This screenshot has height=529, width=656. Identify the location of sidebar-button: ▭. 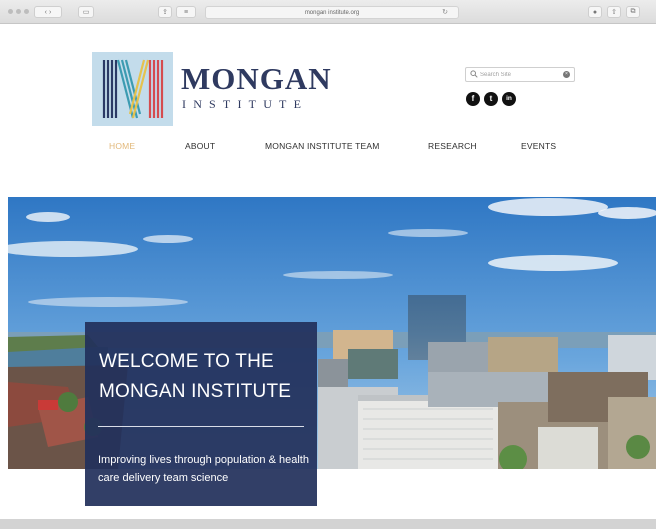
(86, 12).